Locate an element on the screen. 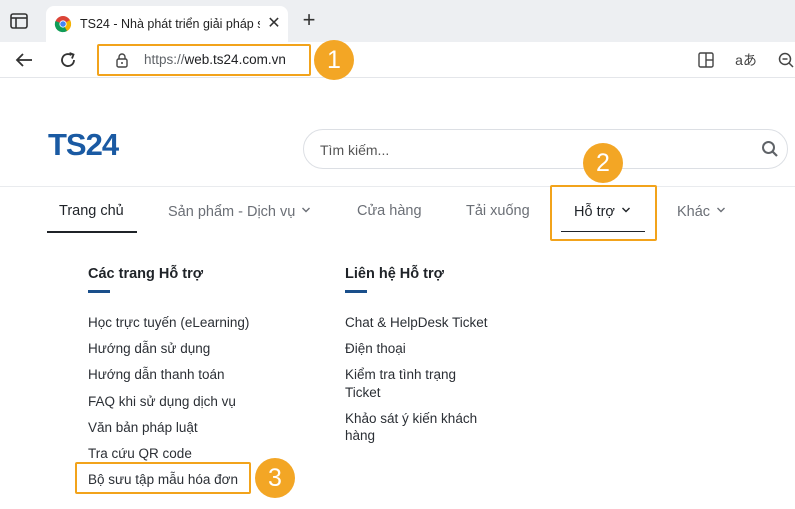 The width and height of the screenshot is (795, 509). browser-tab: TS24 - Nhà phát triển giải pháp số ✕ is located at coordinates (167, 24).